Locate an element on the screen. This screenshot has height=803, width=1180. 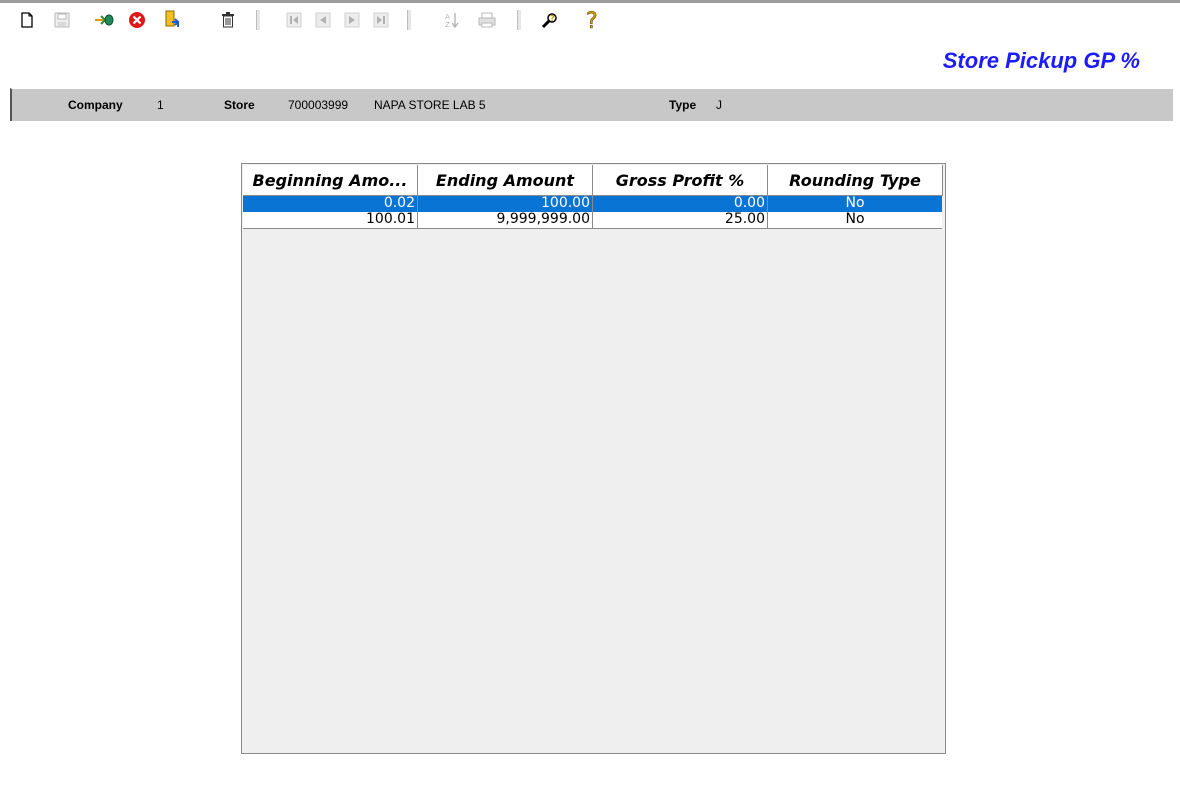
table-row: 100.01 9,999,999.00 25.00 No is located at coordinates (592, 220).